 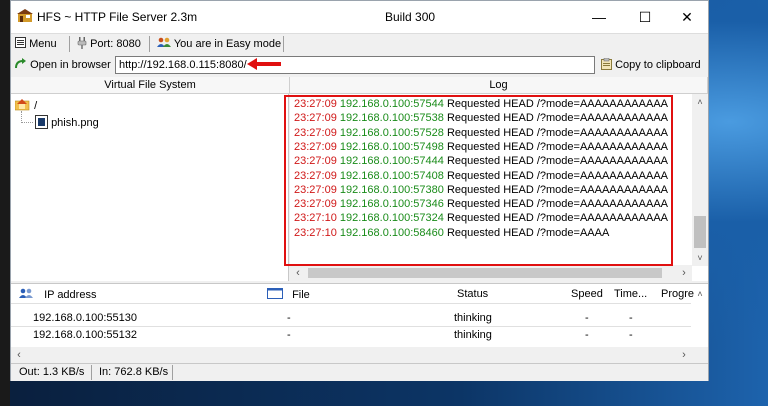 I want to click on build-label: Build 300, so click(x=410, y=17).